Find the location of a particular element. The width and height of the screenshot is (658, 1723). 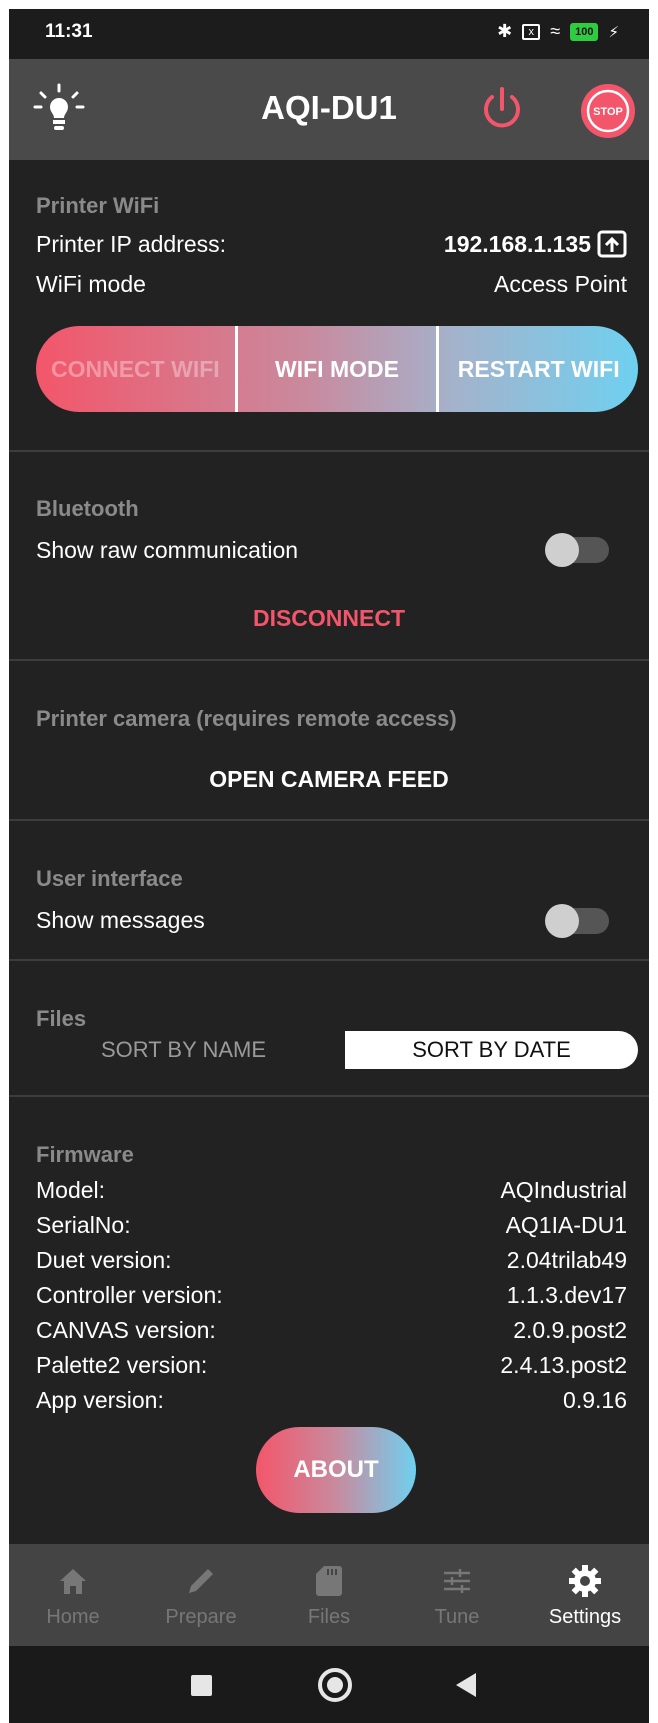

status-time: 11:31 is located at coordinates (69, 31).